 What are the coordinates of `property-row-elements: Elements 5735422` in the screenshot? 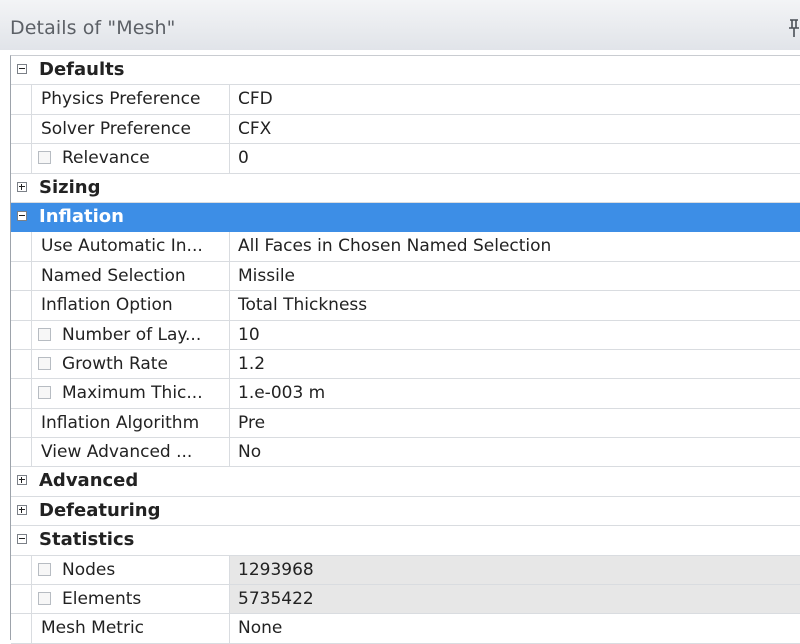 It's located at (405, 600).